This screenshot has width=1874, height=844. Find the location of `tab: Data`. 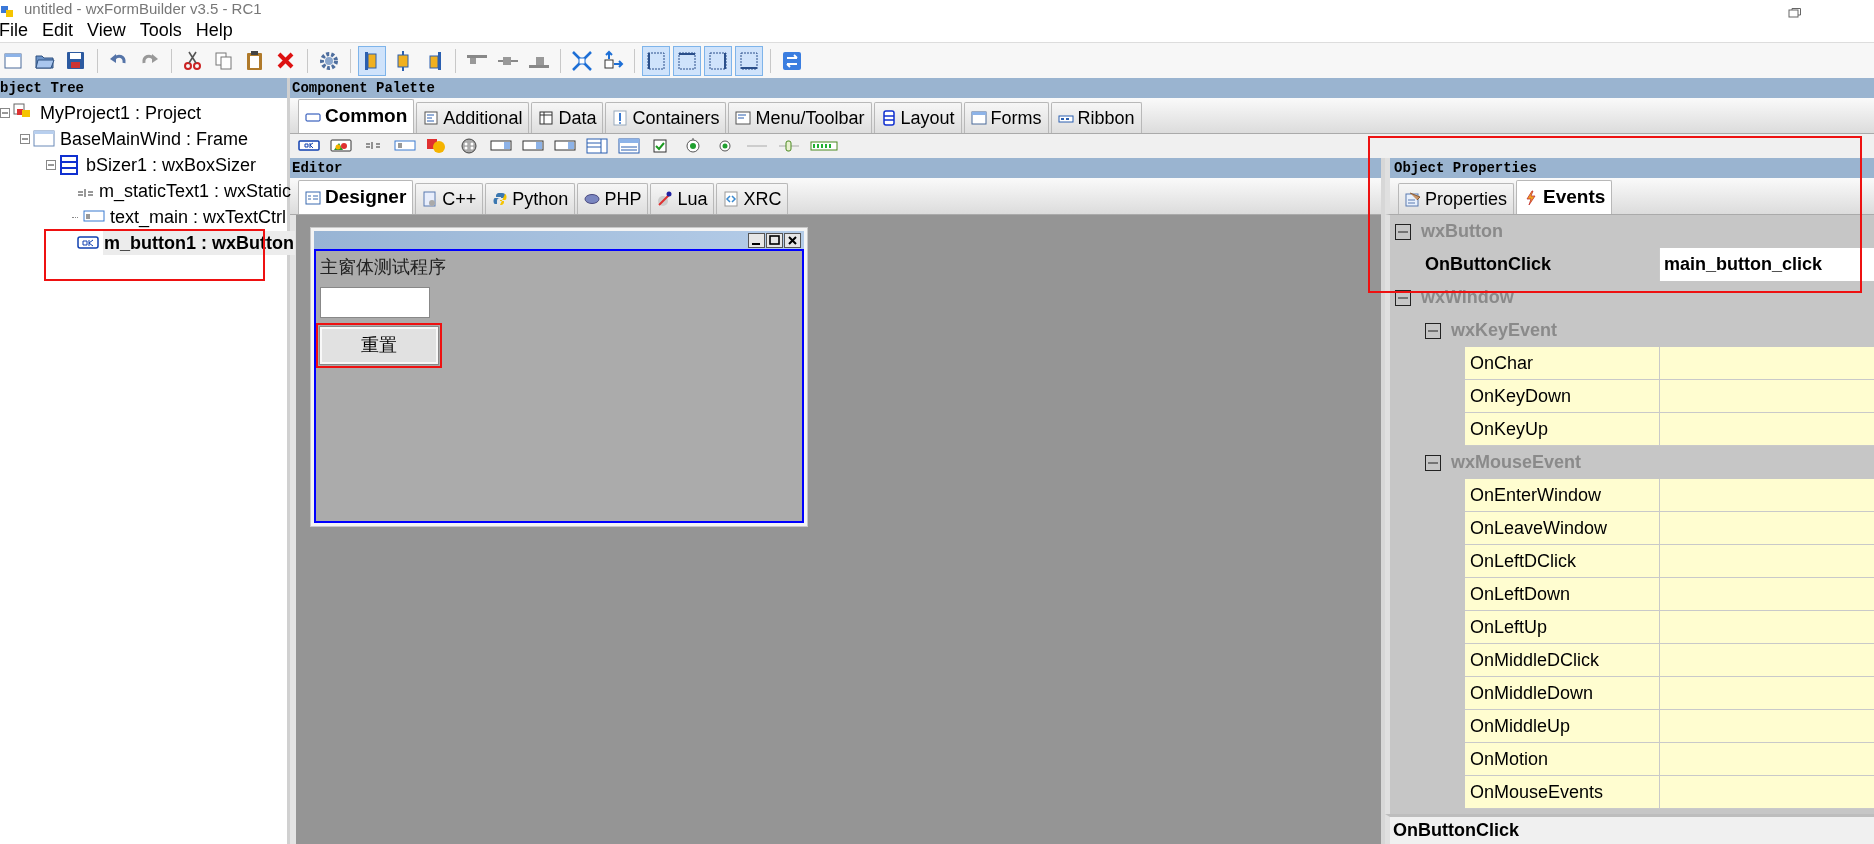

tab: Data is located at coordinates (567, 117).